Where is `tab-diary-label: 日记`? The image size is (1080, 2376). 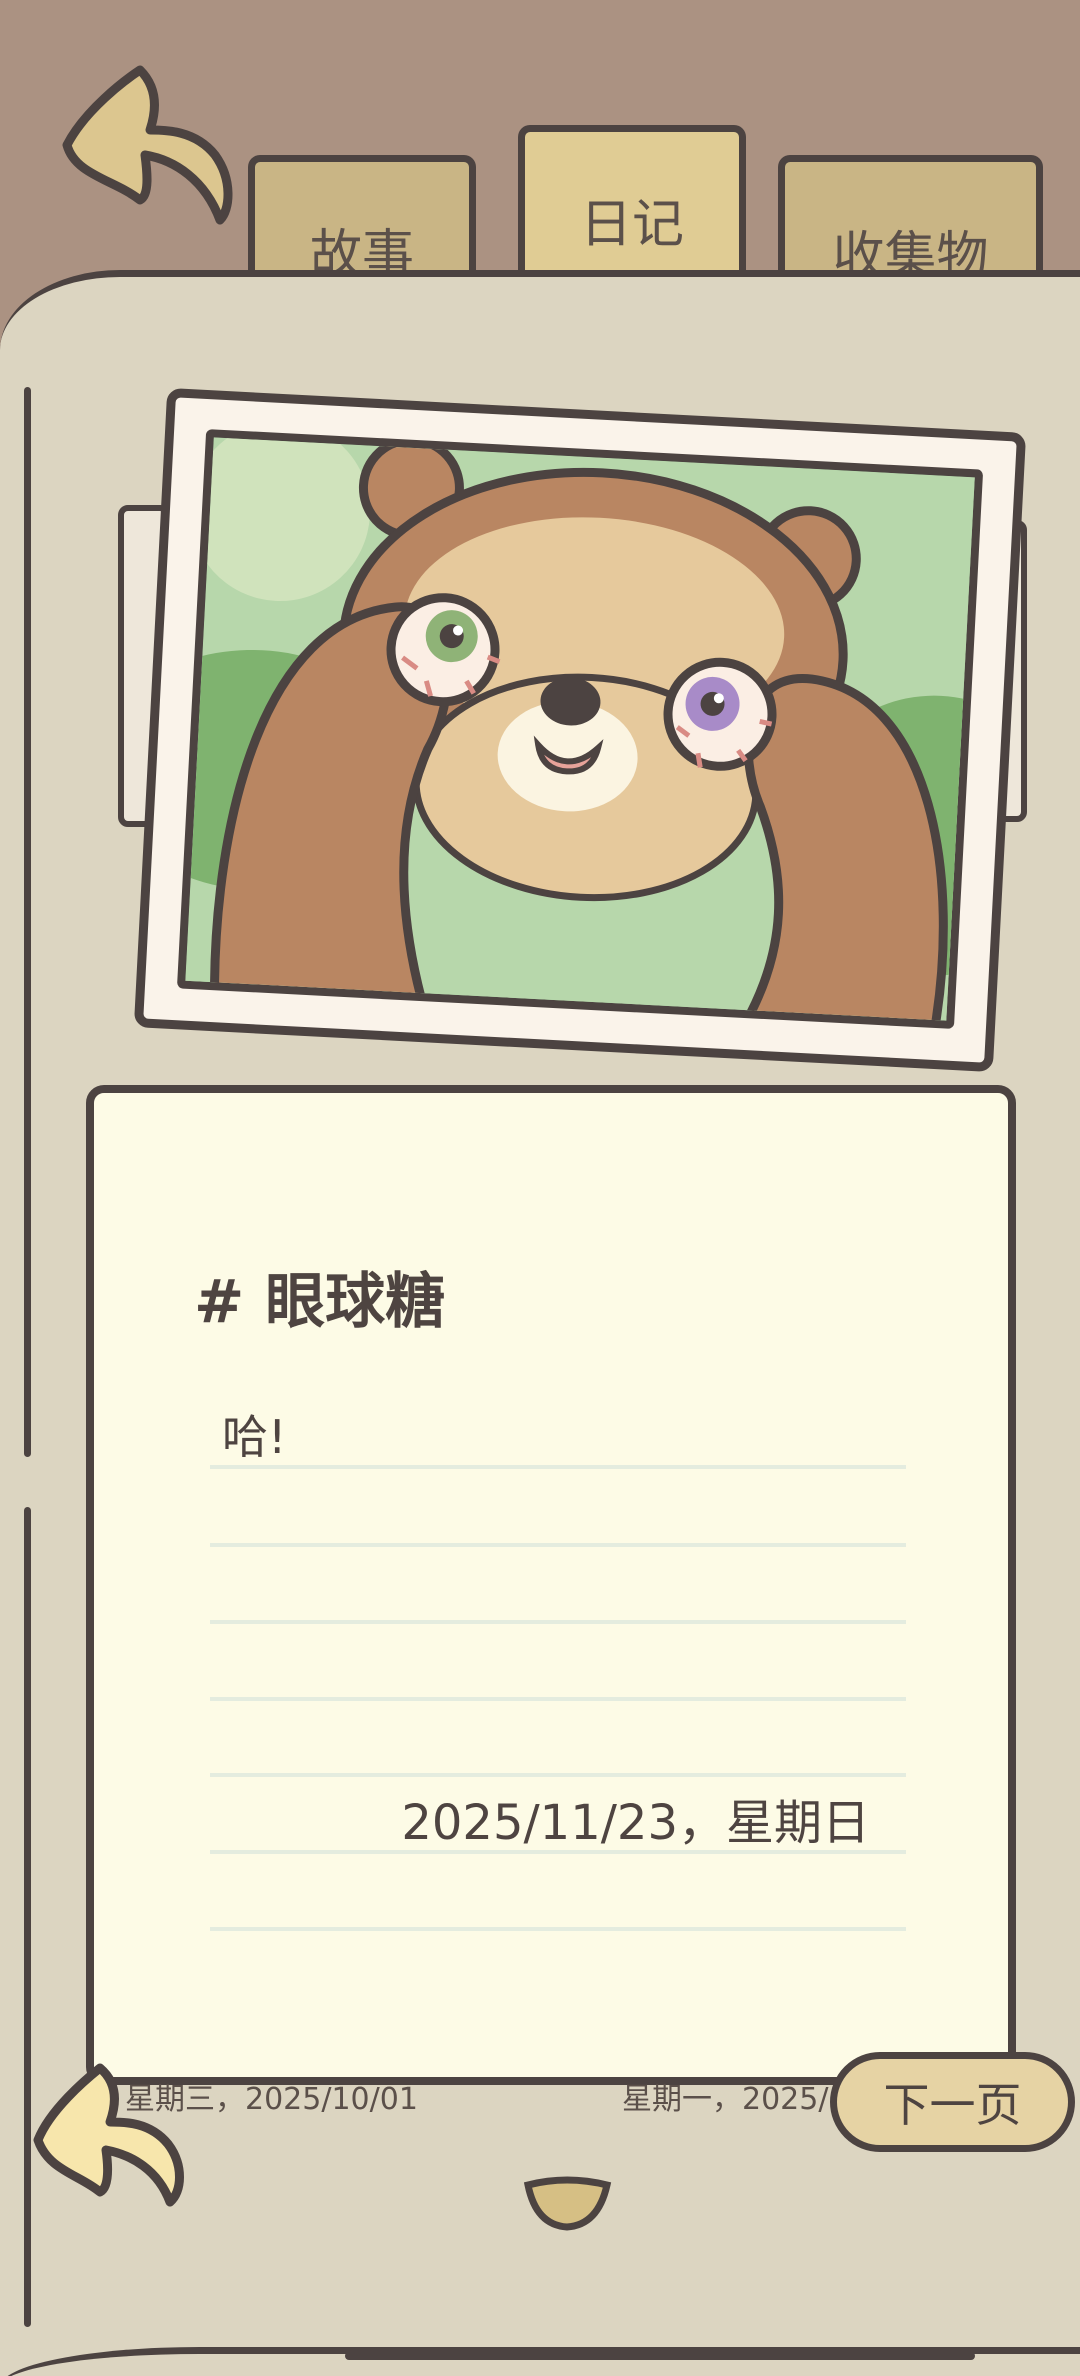
tab-diary-label: 日记 is located at coordinates (631, 225).